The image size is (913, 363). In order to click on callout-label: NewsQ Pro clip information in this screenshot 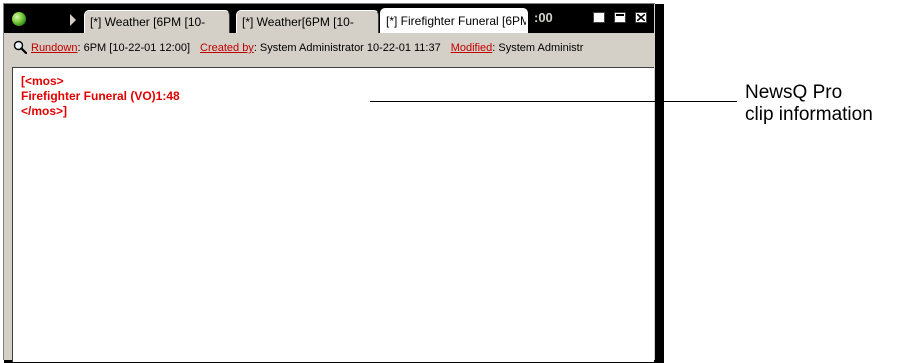, I will do `click(809, 104)`.